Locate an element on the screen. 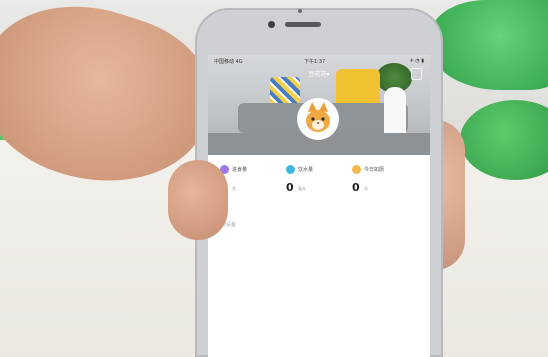 This screenshot has height=357, width=548. stat-unit: 克 is located at coordinates (234, 188).